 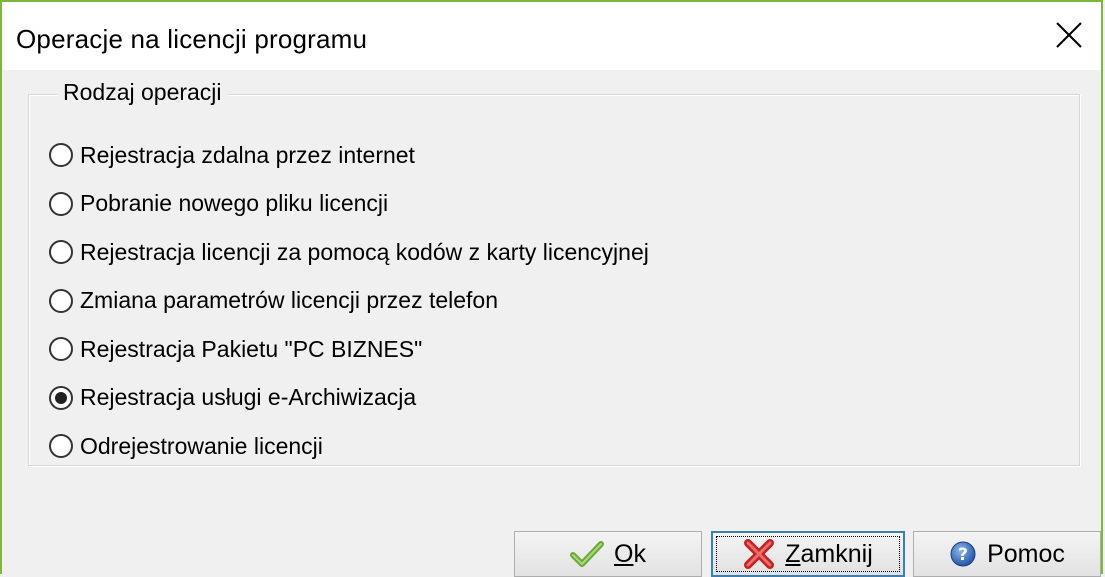 I want to click on close-mnemonic: Z, so click(x=793, y=553).